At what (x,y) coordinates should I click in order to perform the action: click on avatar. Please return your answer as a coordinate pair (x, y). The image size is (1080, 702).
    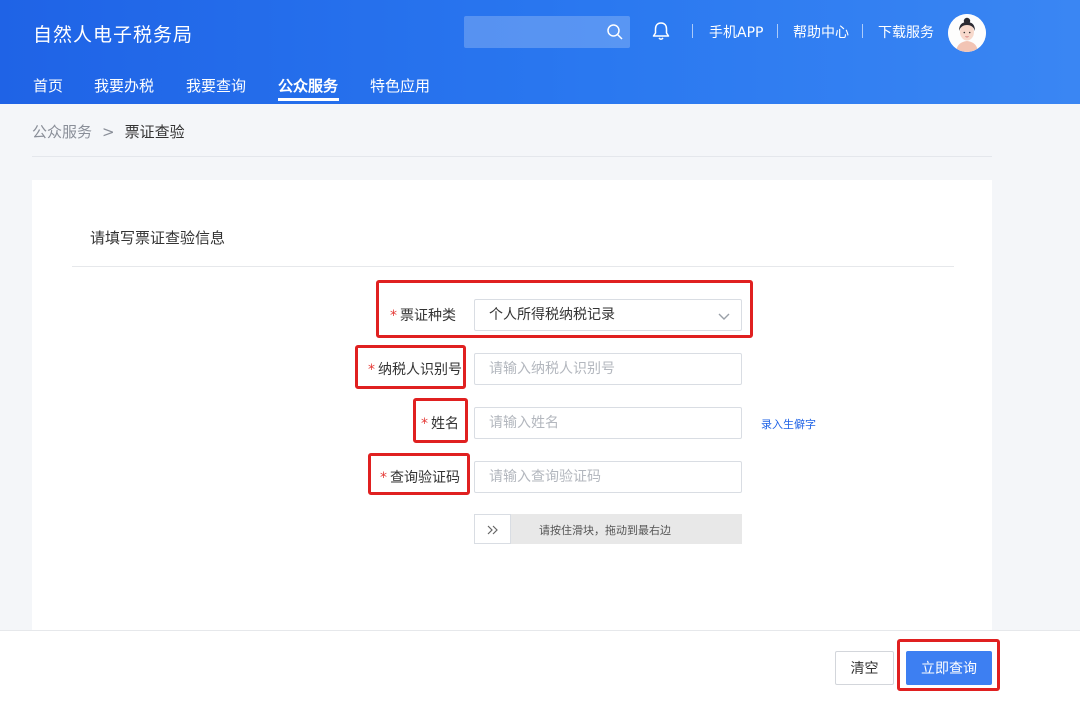
    Looking at the image, I should click on (967, 33).